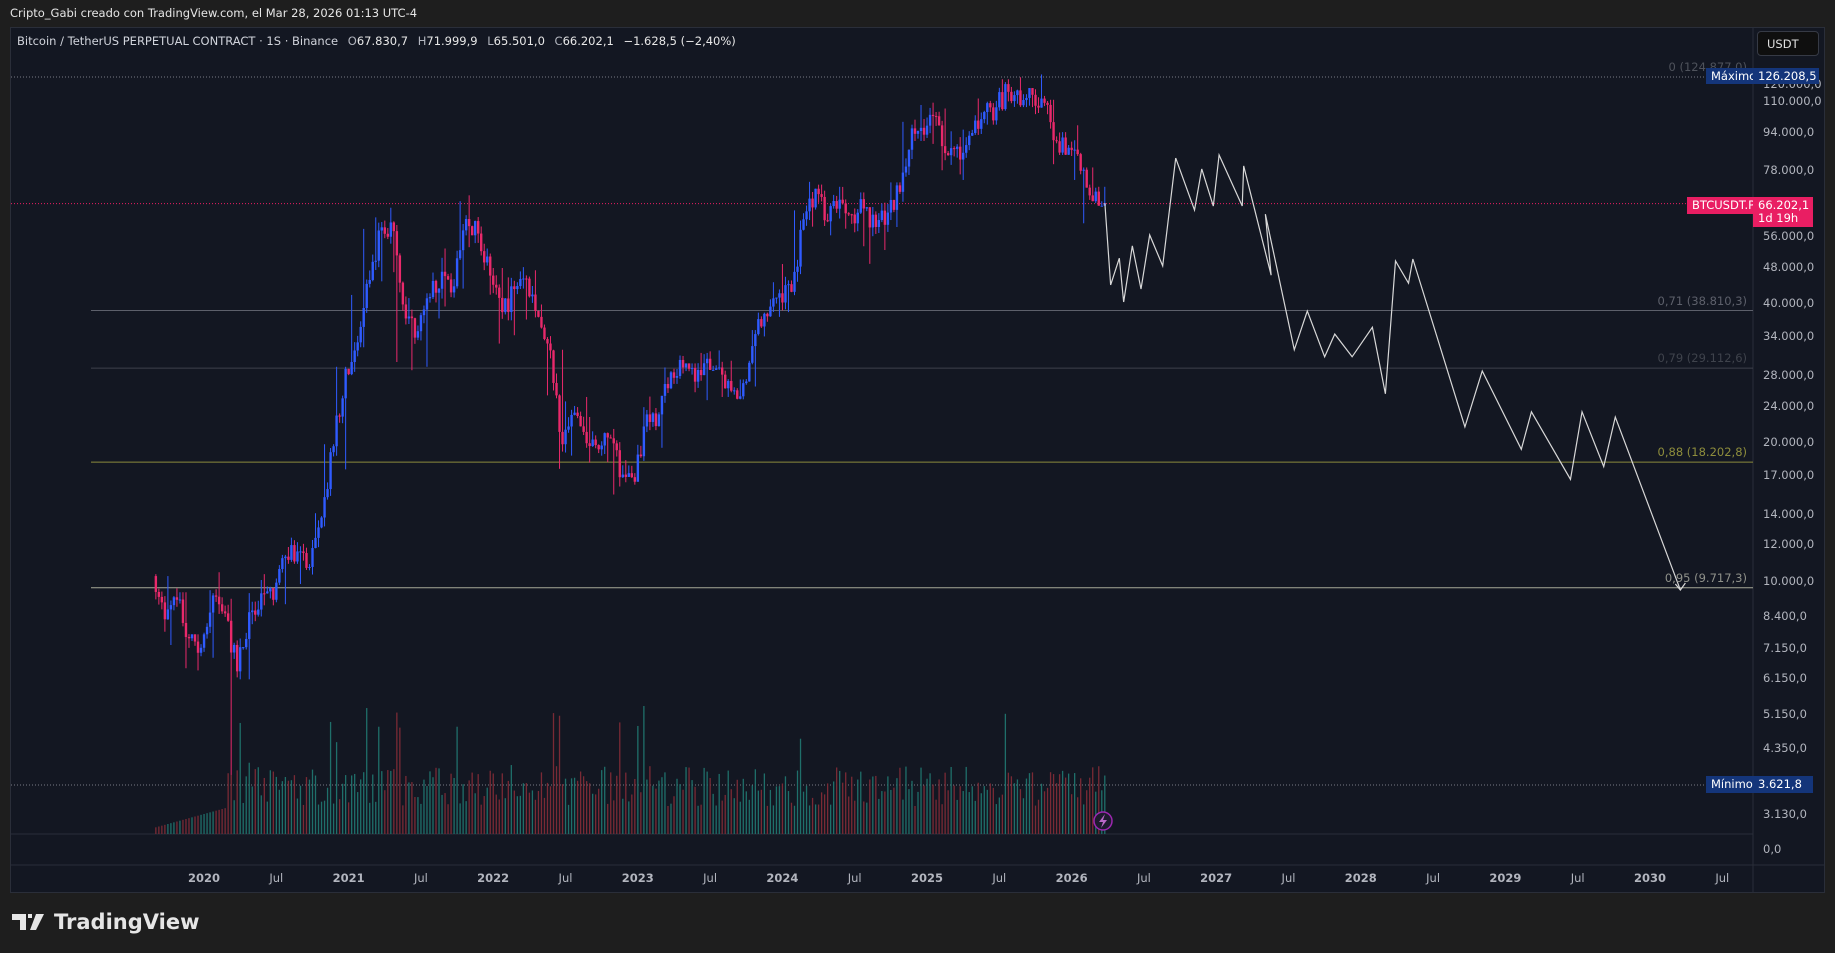 Image resolution: width=1835 pixels, height=953 pixels. What do you see at coordinates (1785, 747) in the screenshot?
I see `price-tick-label: 4.350,0` at bounding box center [1785, 747].